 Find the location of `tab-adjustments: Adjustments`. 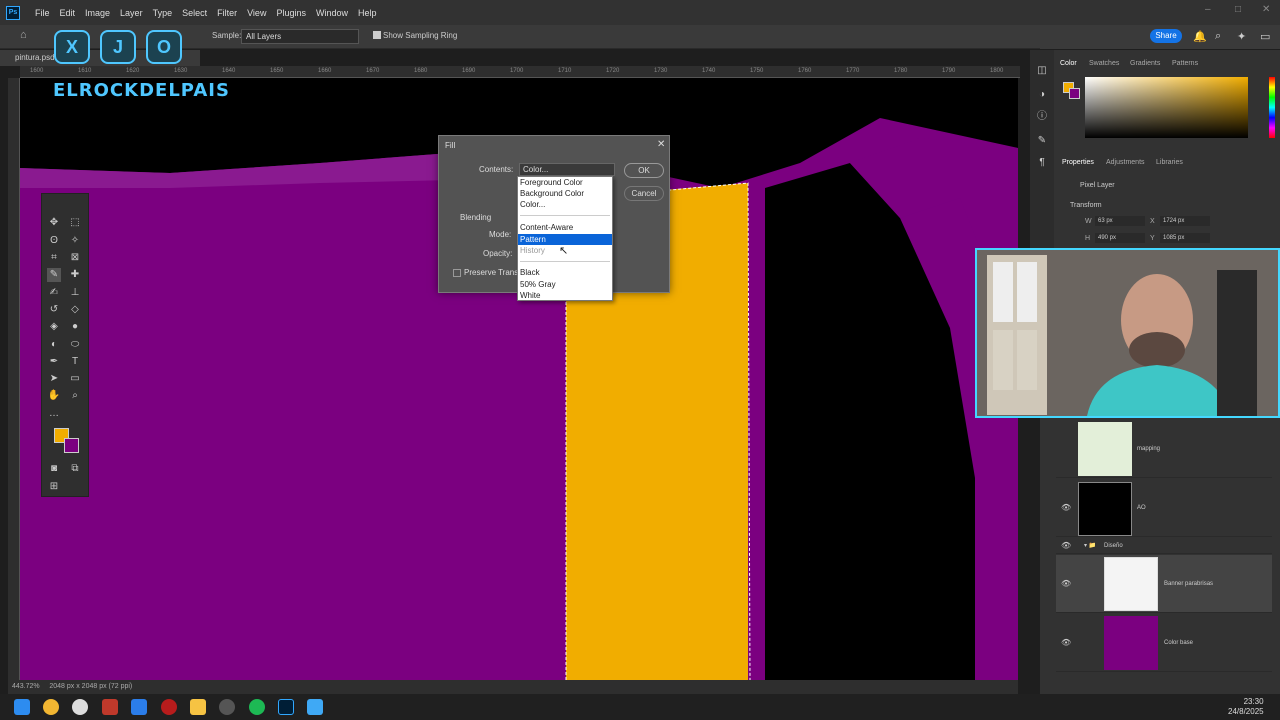

tab-adjustments: Adjustments is located at coordinates (1125, 162).